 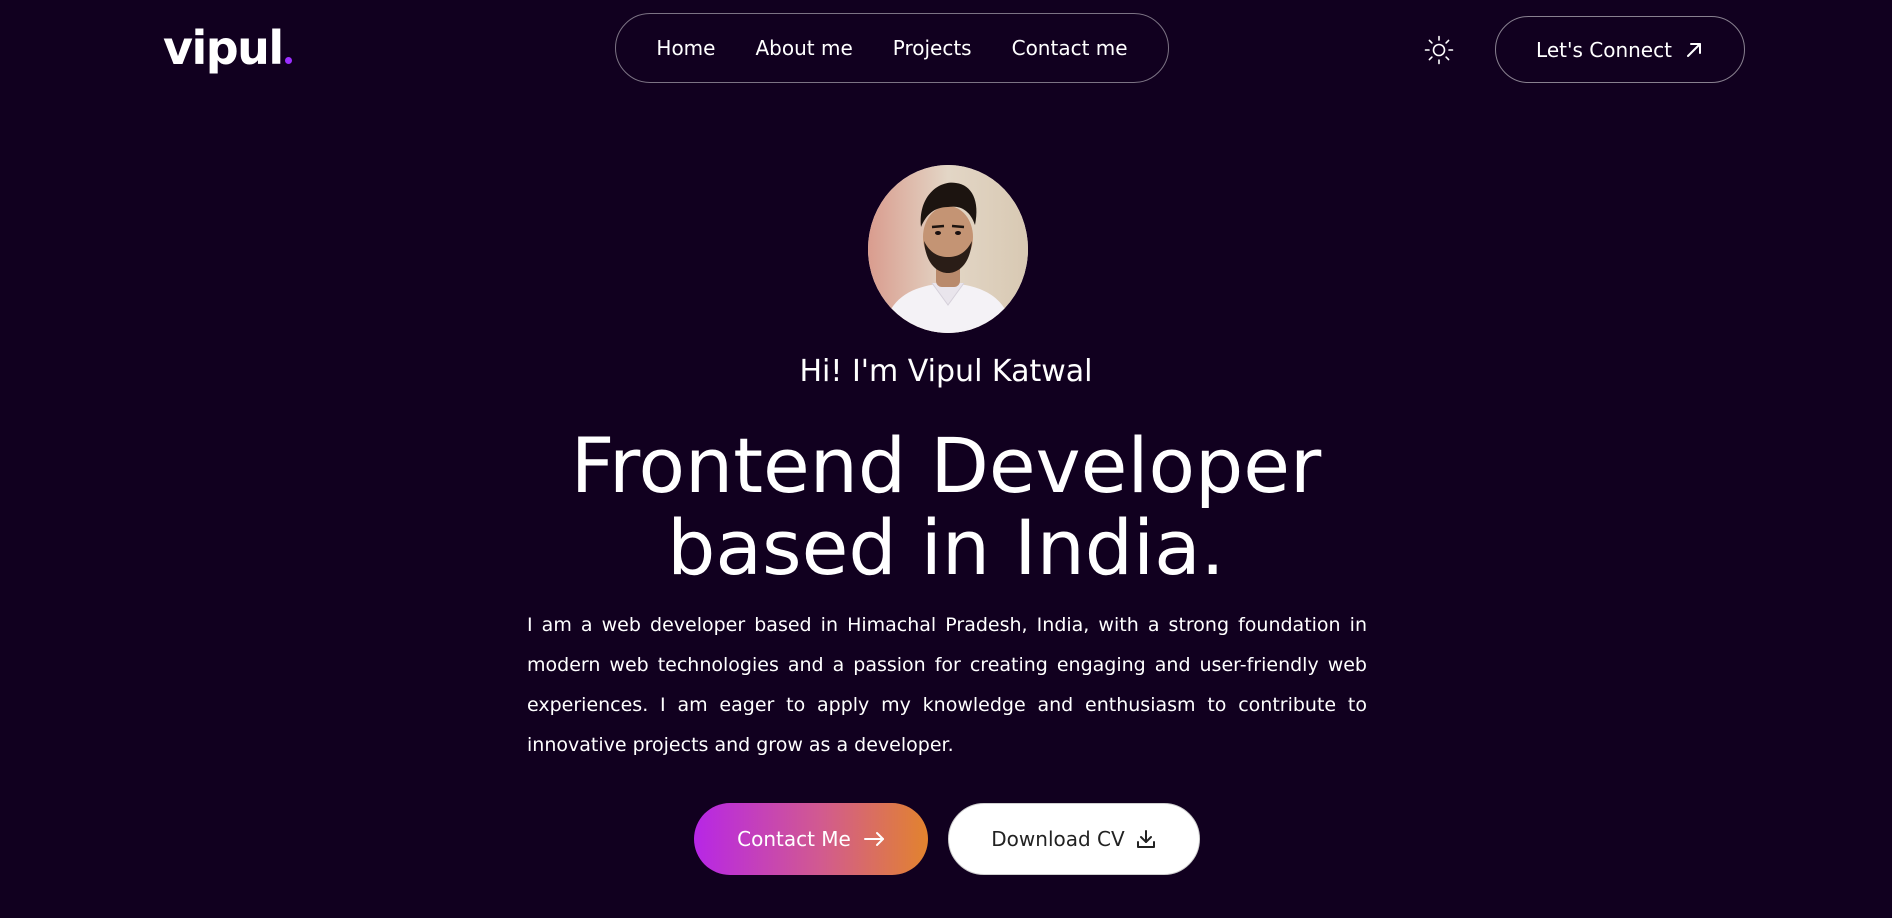 I want to click on download-cv-label: Download CV, so click(x=1058, y=839).